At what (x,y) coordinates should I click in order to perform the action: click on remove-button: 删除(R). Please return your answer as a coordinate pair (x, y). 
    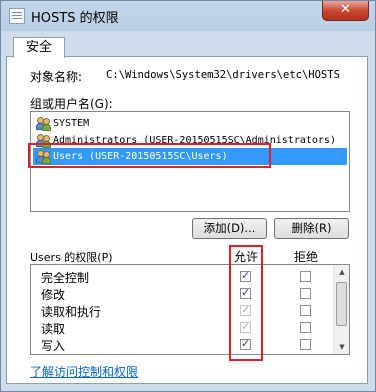
    Looking at the image, I should click on (311, 228).